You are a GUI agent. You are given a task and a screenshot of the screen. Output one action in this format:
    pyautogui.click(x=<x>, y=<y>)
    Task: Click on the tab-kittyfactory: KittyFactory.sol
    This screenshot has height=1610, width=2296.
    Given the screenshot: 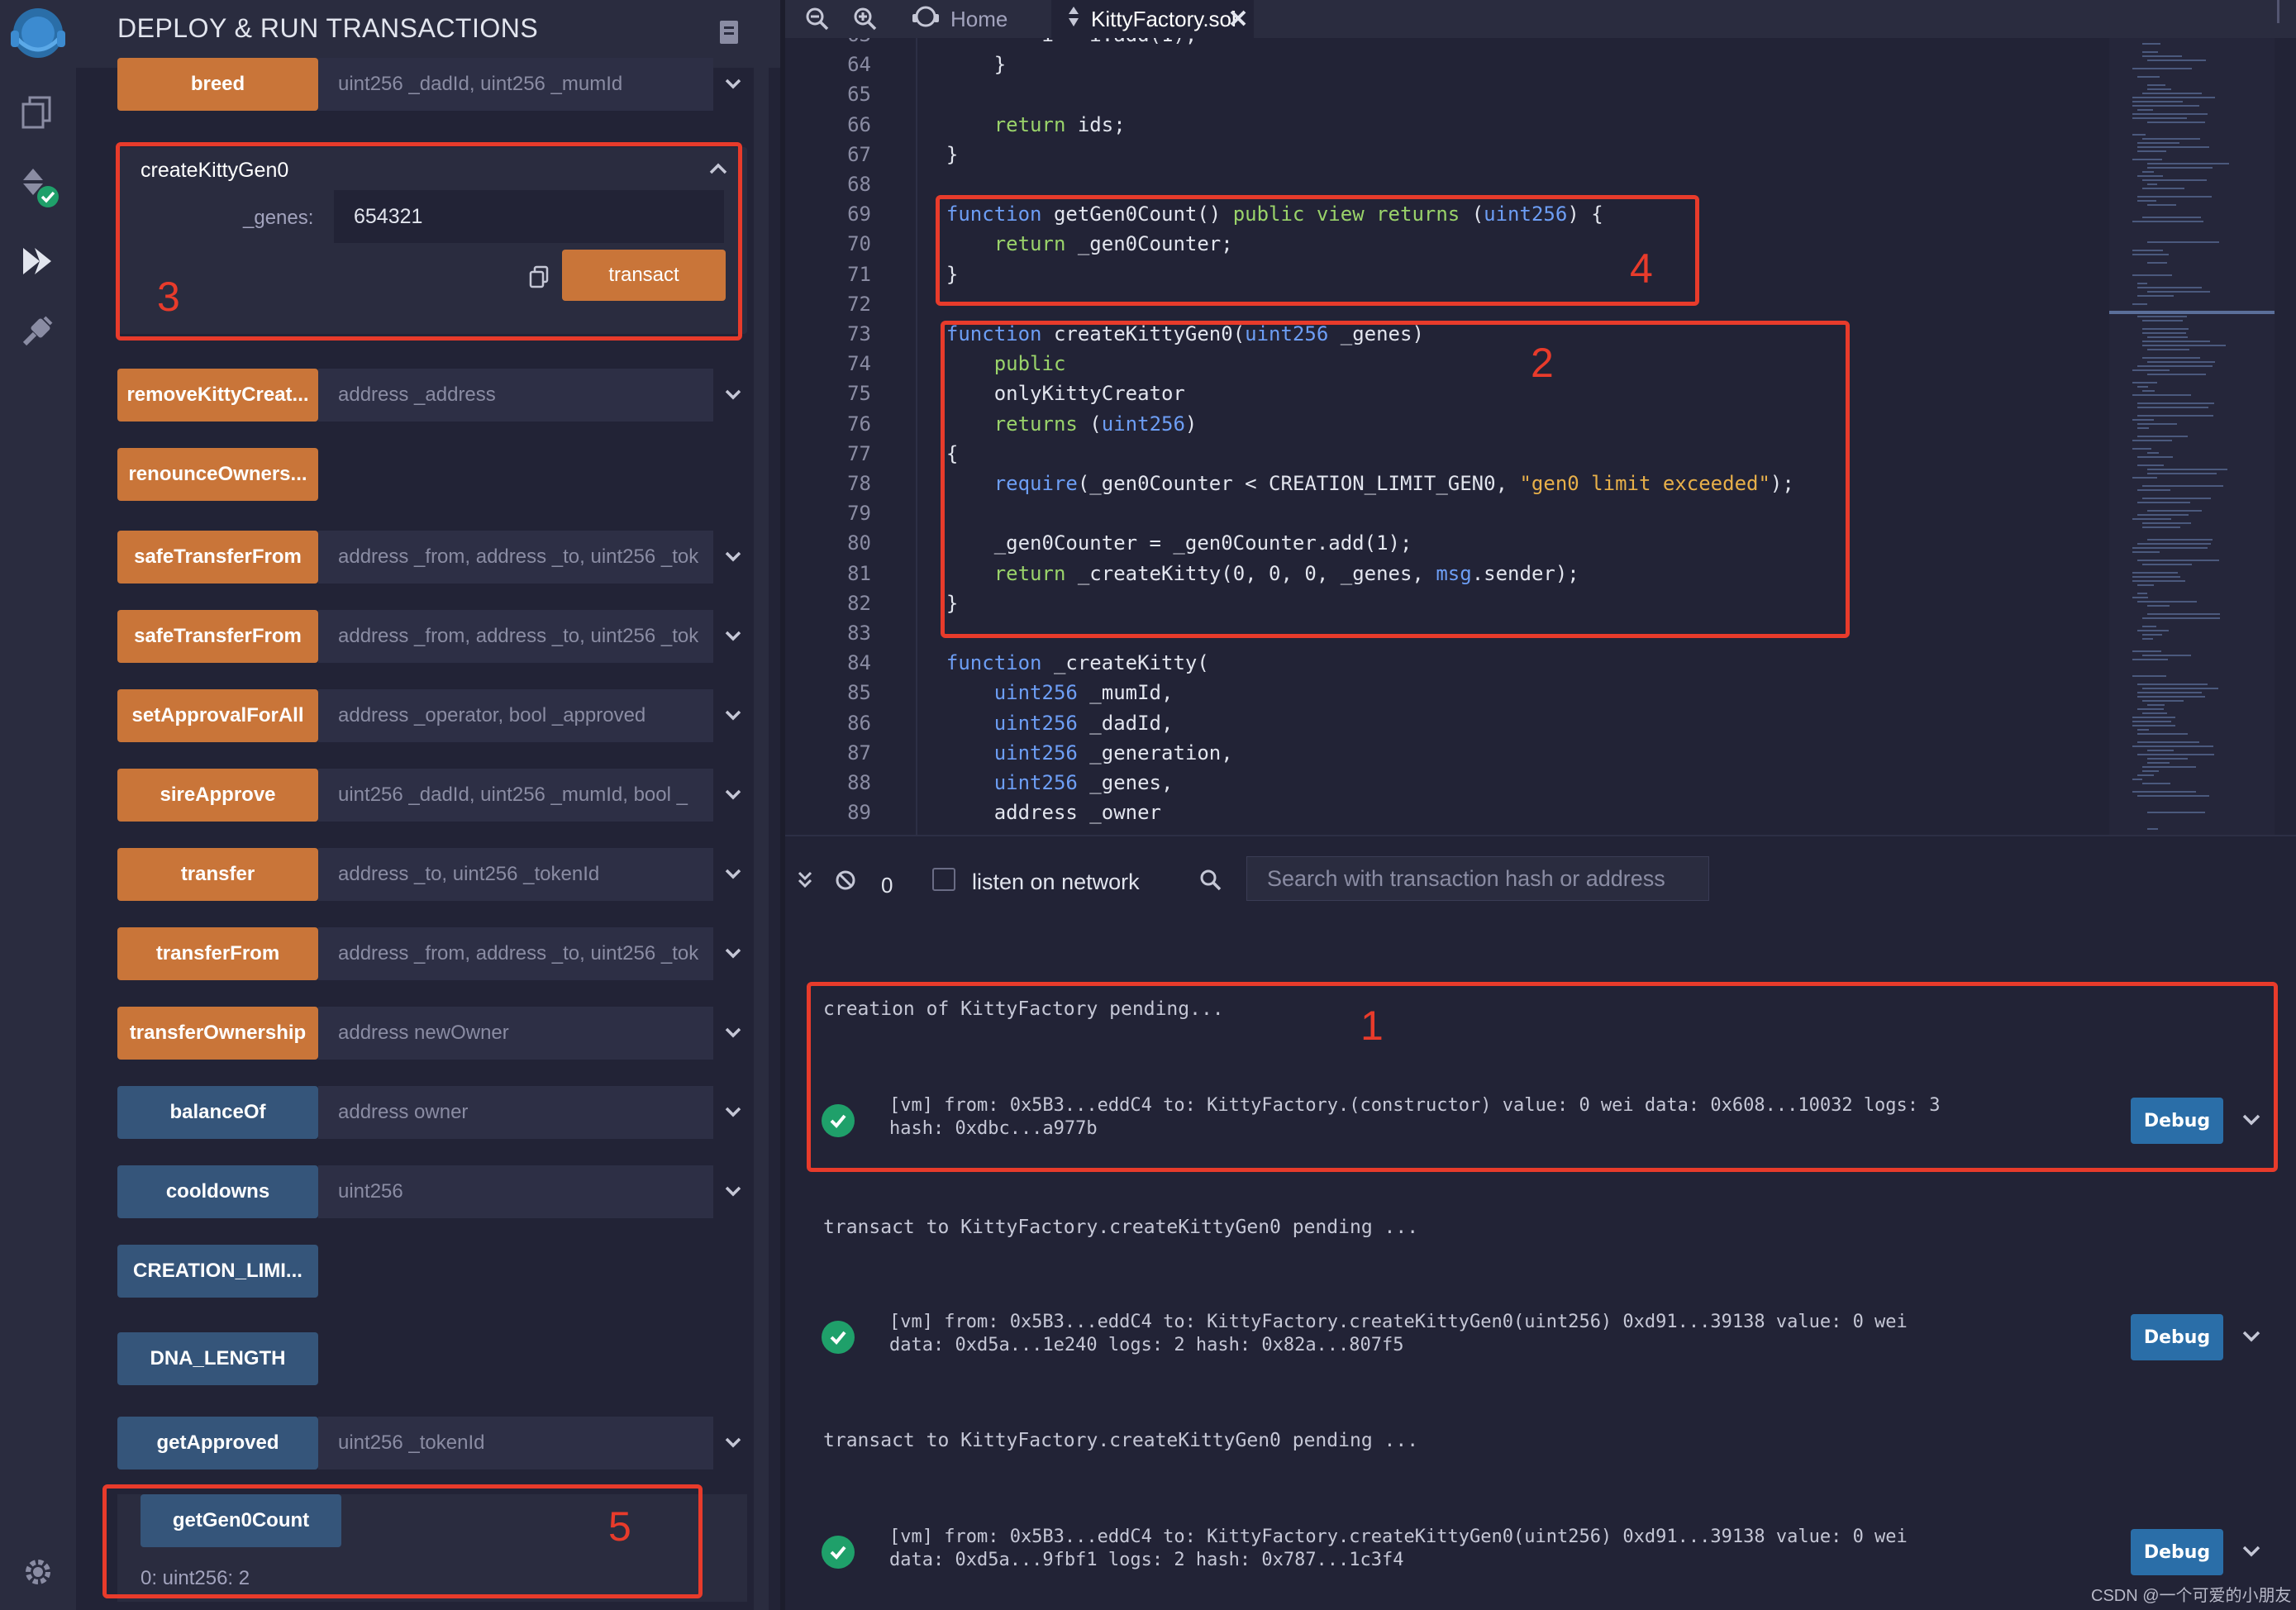 What is the action you would take?
    pyautogui.click(x=1152, y=19)
    